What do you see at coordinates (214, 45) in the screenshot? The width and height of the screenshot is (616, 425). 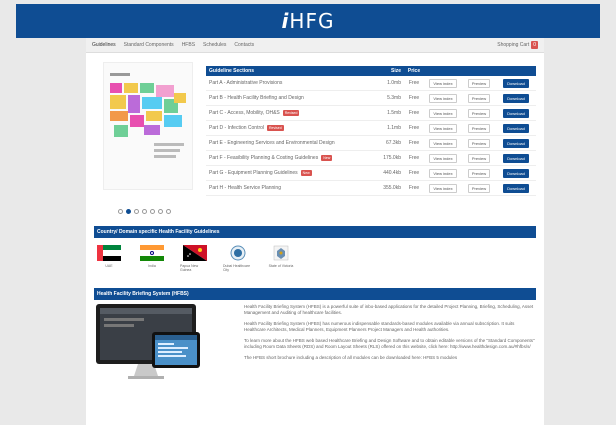 I see `nav-schedules: Schedules` at bounding box center [214, 45].